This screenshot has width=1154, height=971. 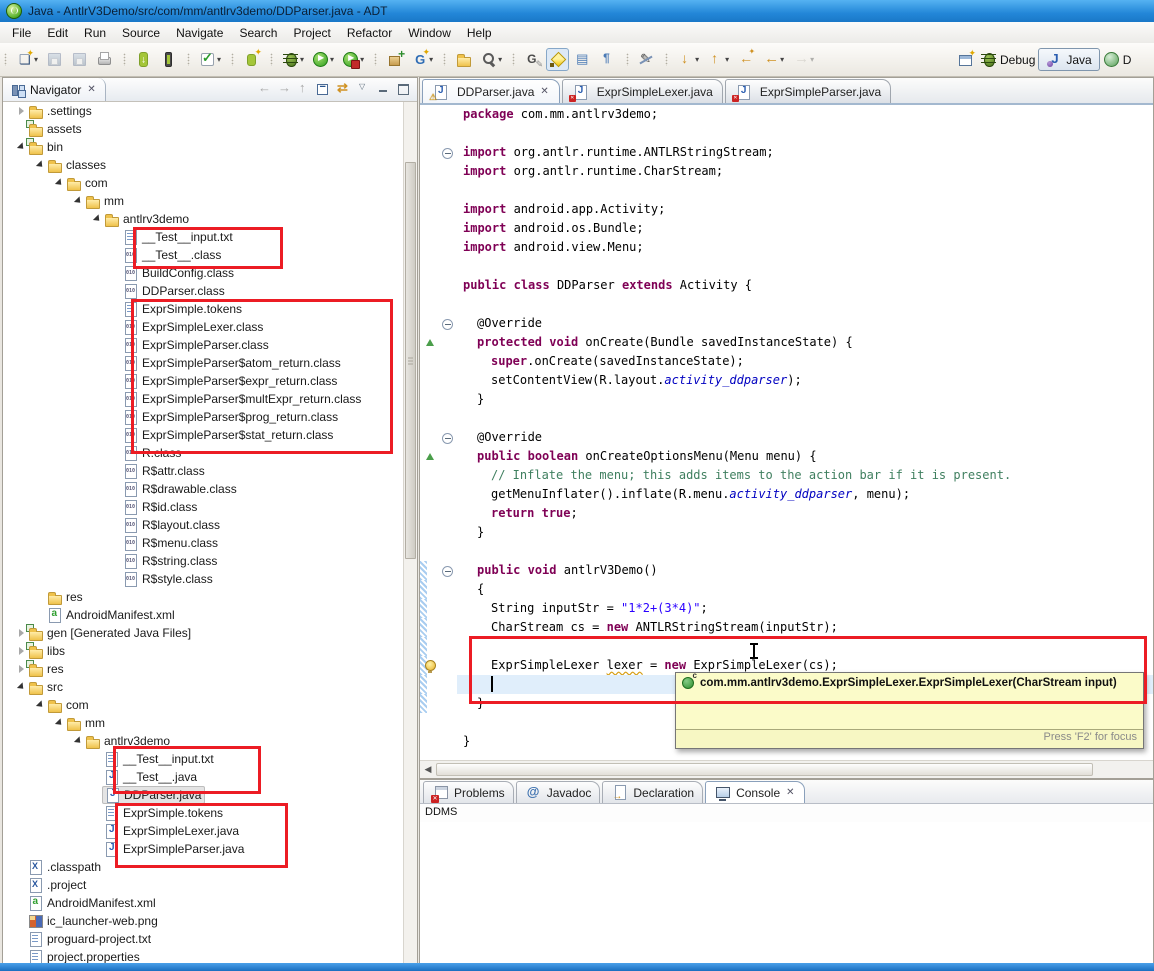 What do you see at coordinates (404, 89) in the screenshot?
I see `maximize-view-button` at bounding box center [404, 89].